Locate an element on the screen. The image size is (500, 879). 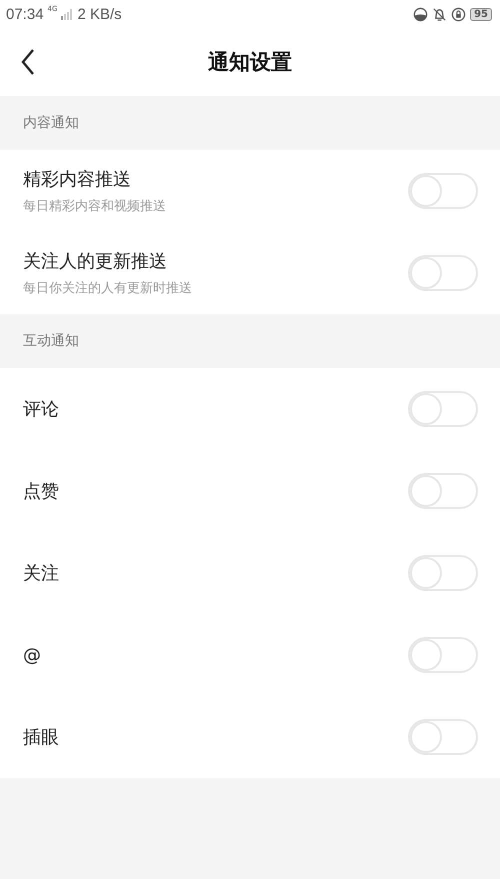
setting-label: 关注人的更新推送 is located at coordinates (95, 261).